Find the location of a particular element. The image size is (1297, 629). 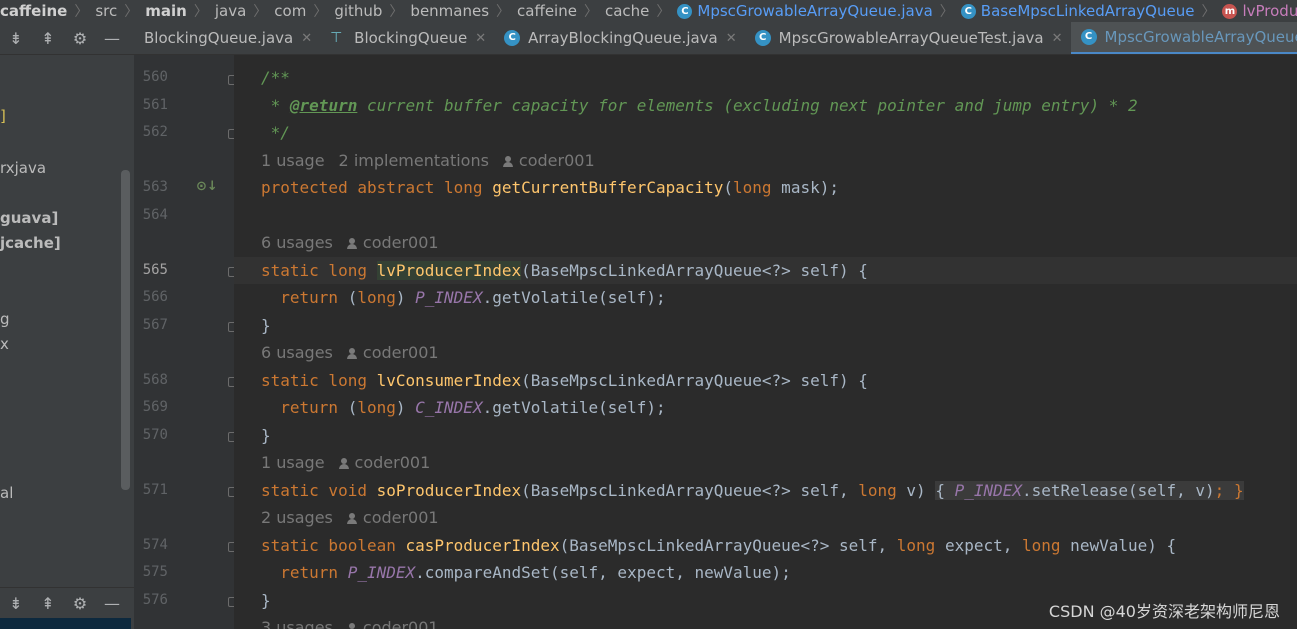

line-number: 564 is located at coordinates (155, 215).